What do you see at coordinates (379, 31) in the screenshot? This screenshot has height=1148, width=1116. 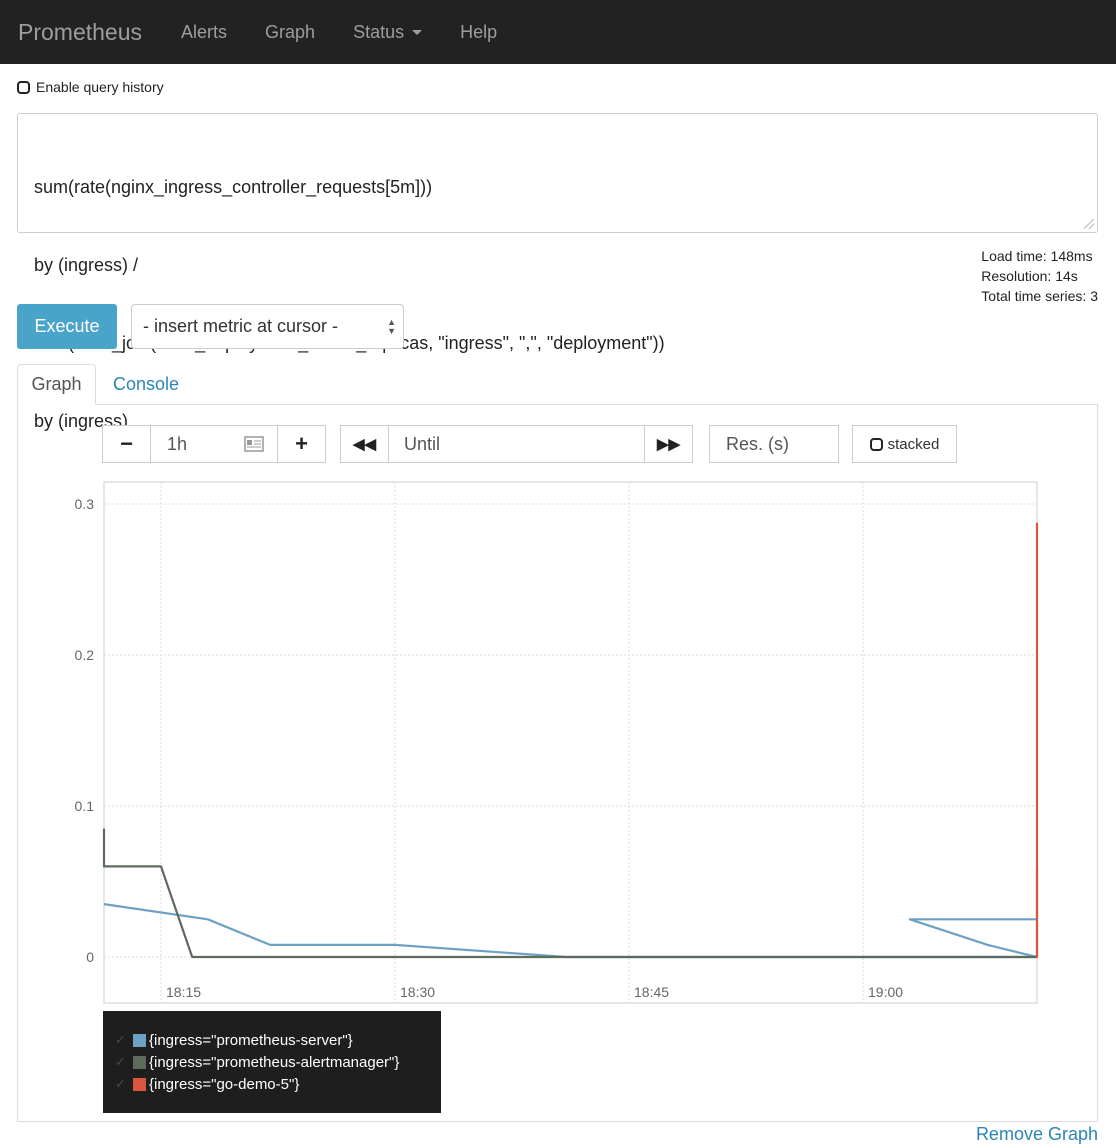 I see `nav-status-label: Status` at bounding box center [379, 31].